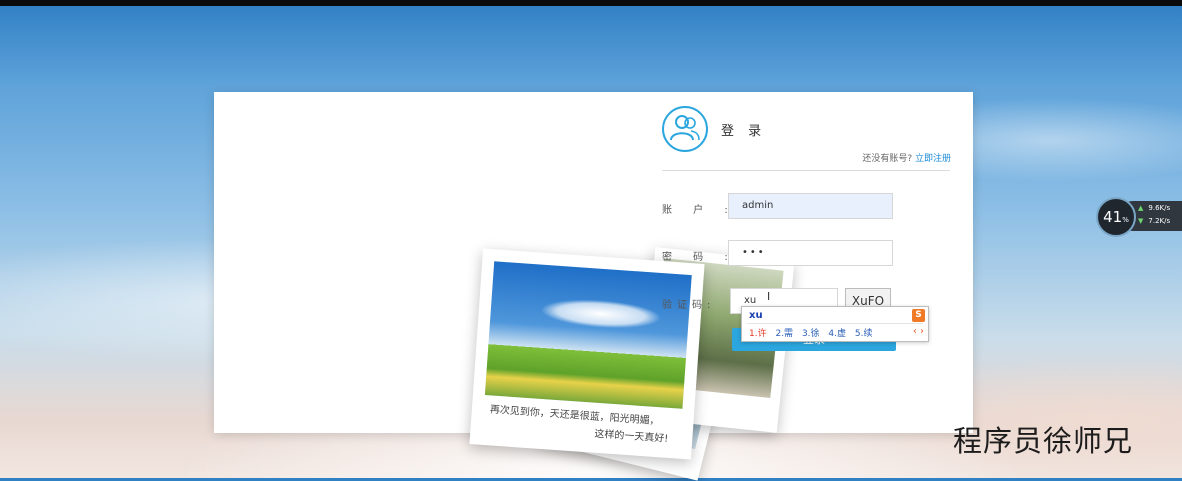 This screenshot has width=1182, height=481. What do you see at coordinates (756, 315) in the screenshot?
I see `ime-composition: xu` at bounding box center [756, 315].